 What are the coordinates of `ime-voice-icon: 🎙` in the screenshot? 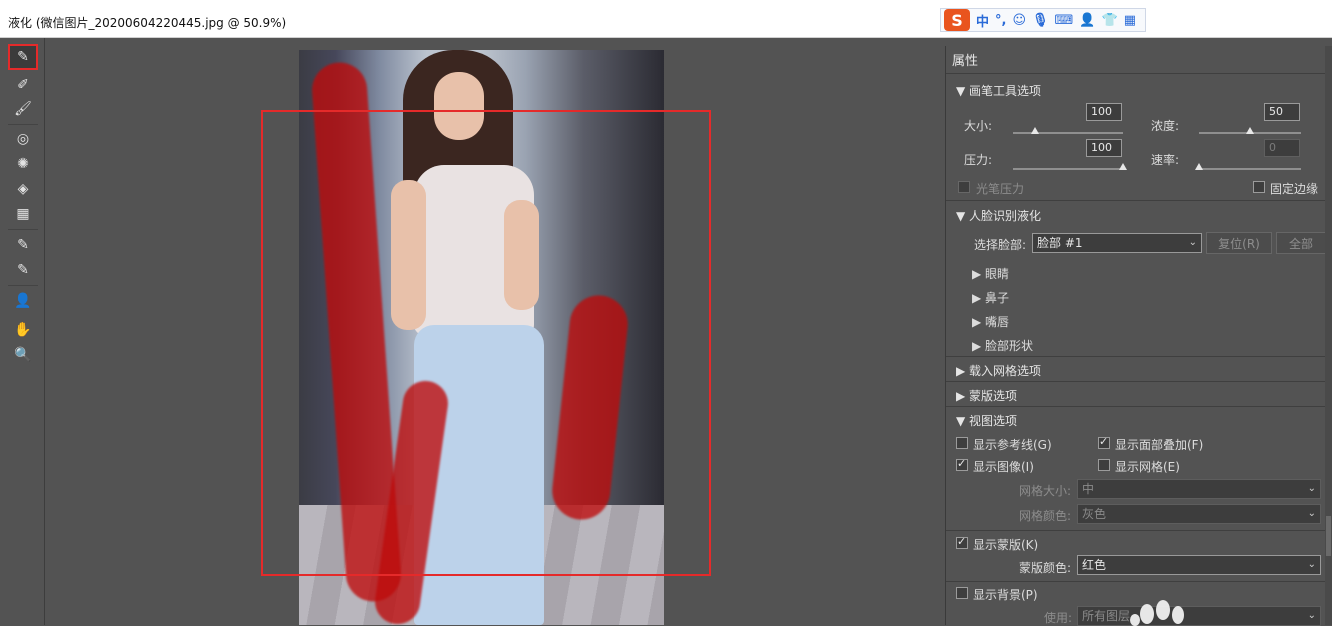 It's located at (1040, 20).